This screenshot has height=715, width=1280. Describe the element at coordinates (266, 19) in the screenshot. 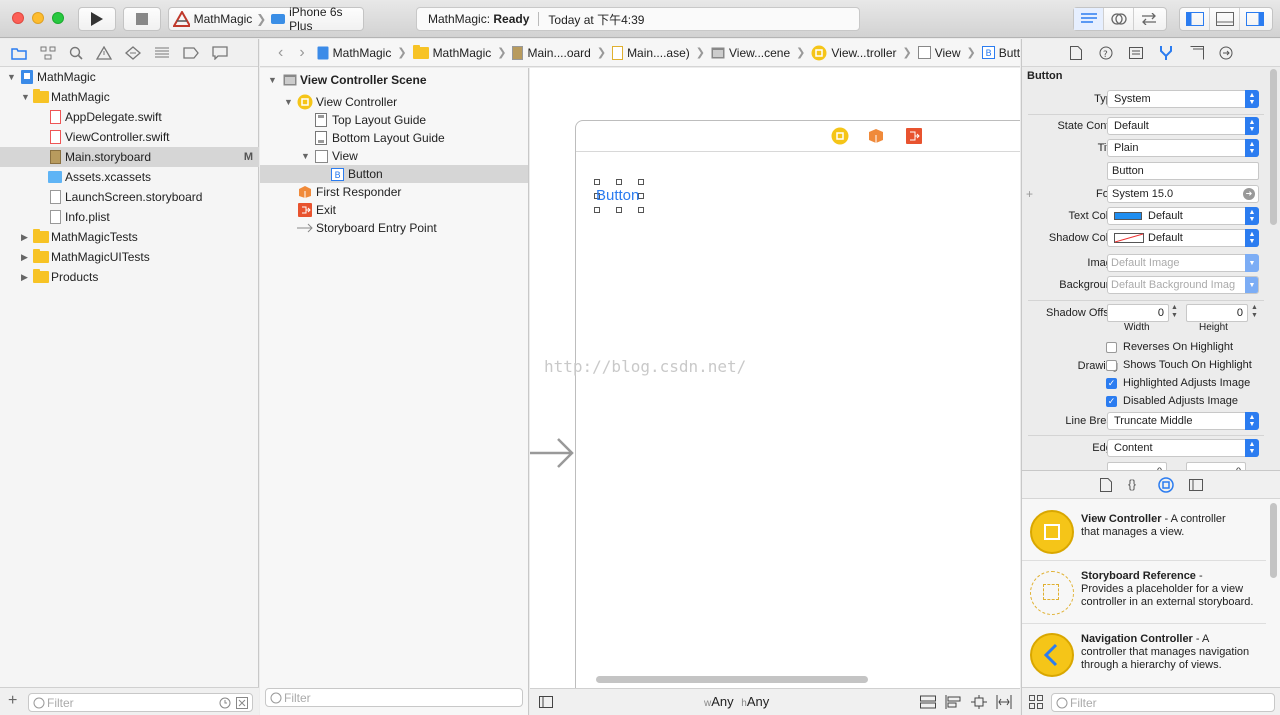

I see `scheme-selector: MathMagic ❯ iPhone 6s Plus` at that location.